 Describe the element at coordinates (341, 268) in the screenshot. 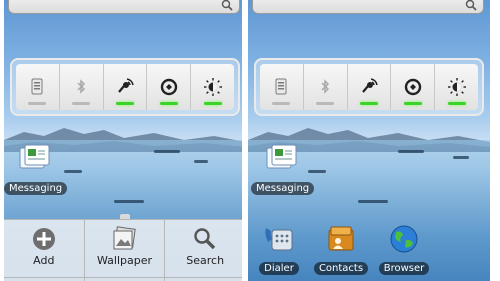

I see `contacts-label: Contacts` at that location.